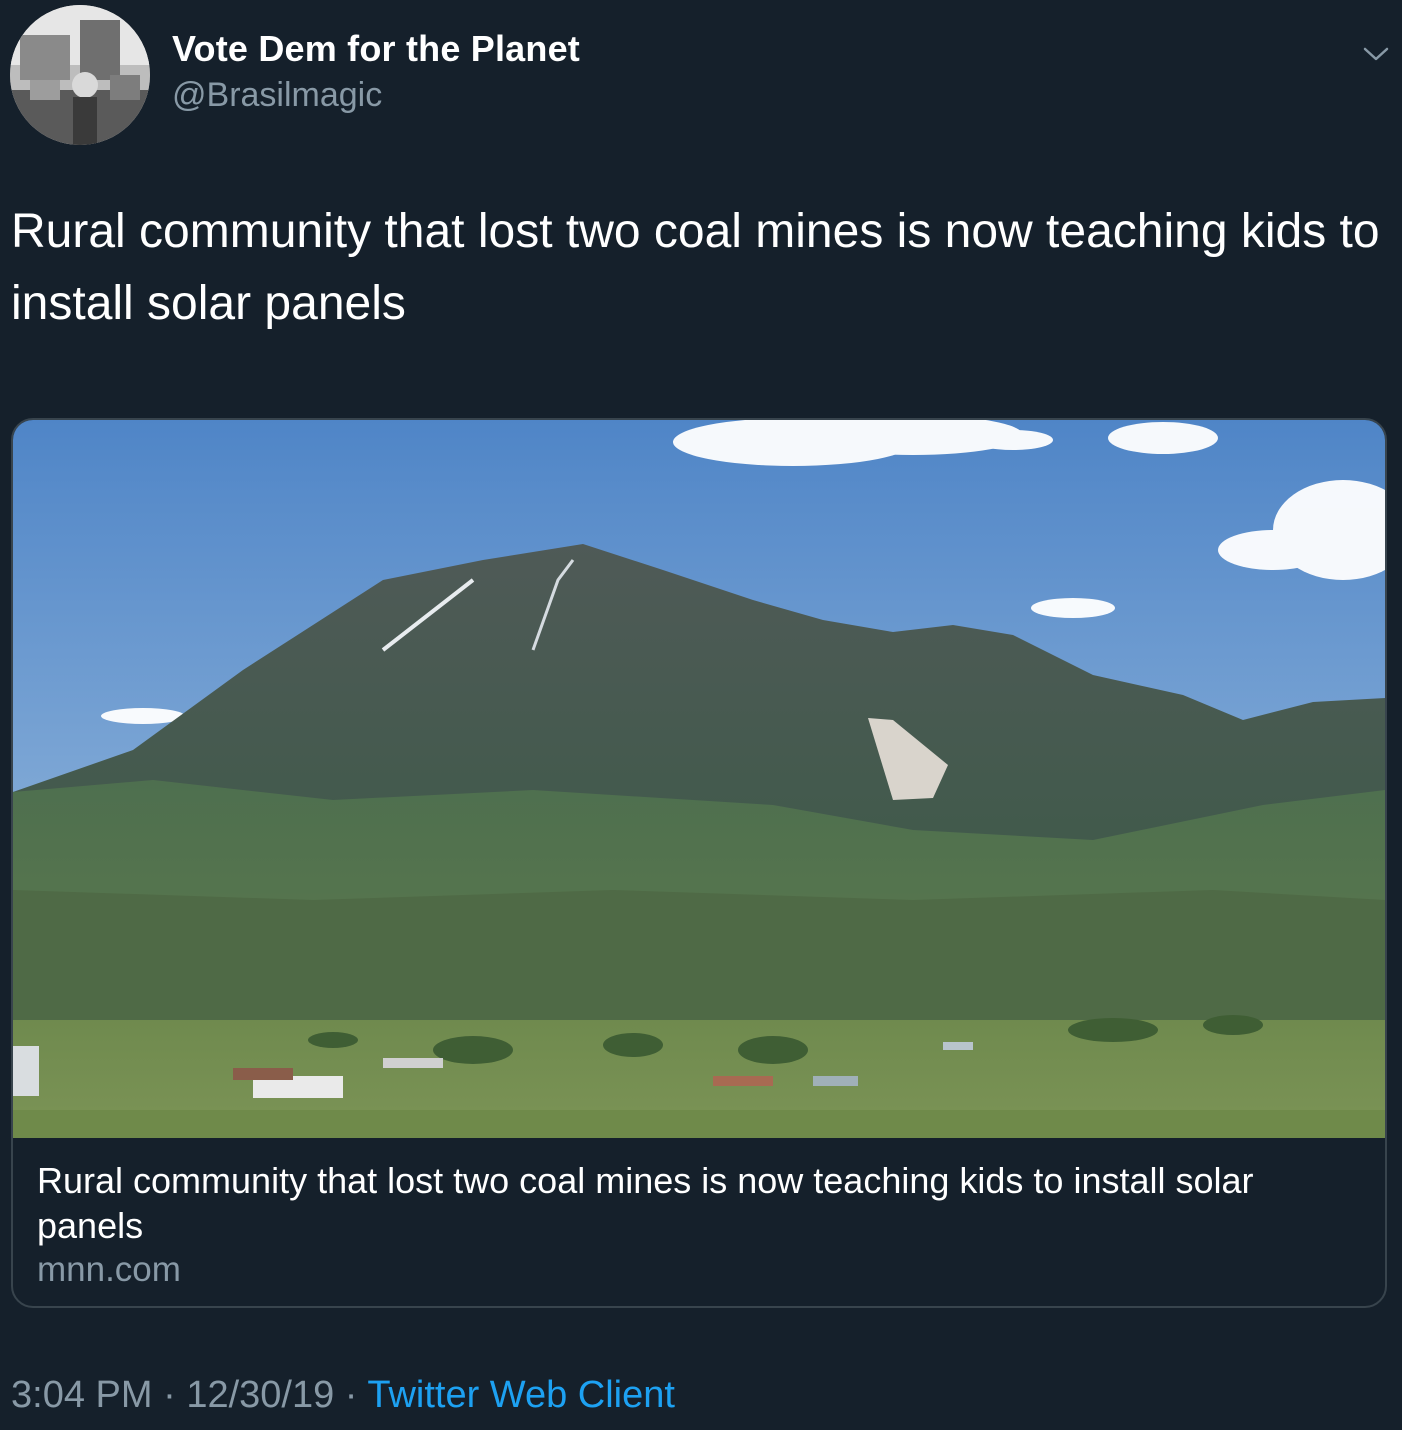  I want to click on card-domain: mnn.com, so click(109, 1269).